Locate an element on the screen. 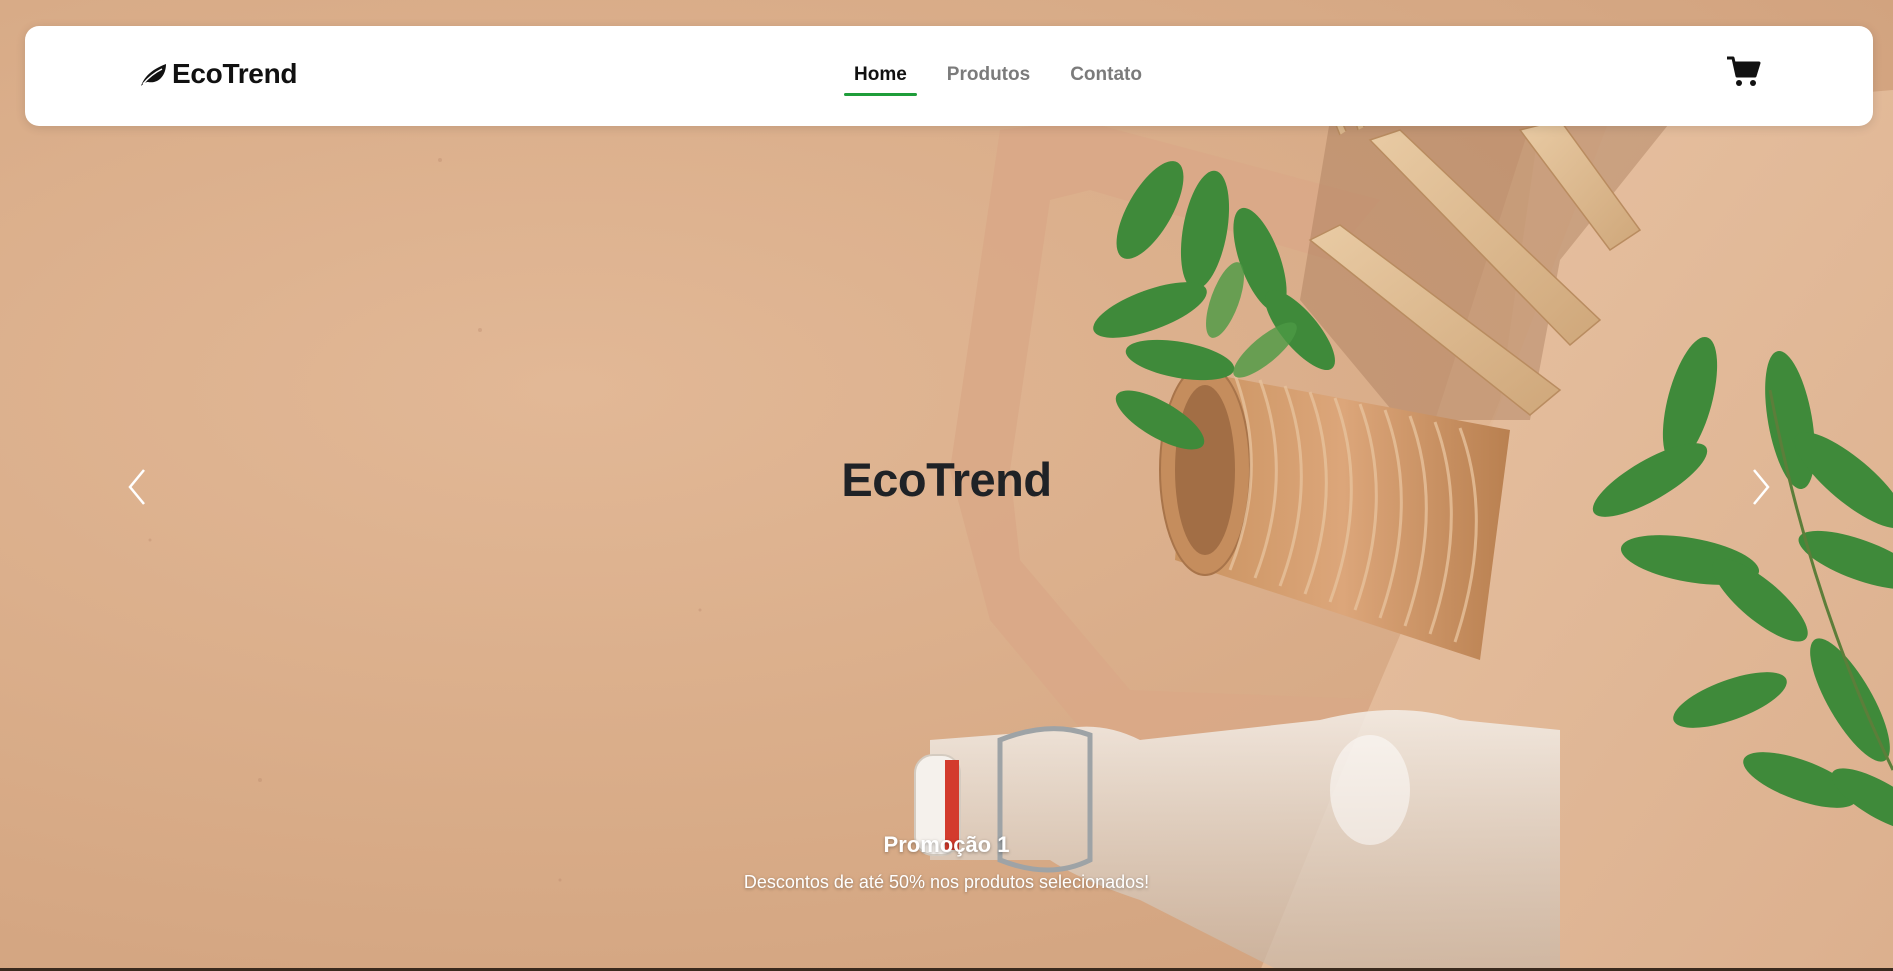 Image resolution: width=1893 pixels, height=971 pixels. carousel-next-button is located at coordinates (1756, 487).